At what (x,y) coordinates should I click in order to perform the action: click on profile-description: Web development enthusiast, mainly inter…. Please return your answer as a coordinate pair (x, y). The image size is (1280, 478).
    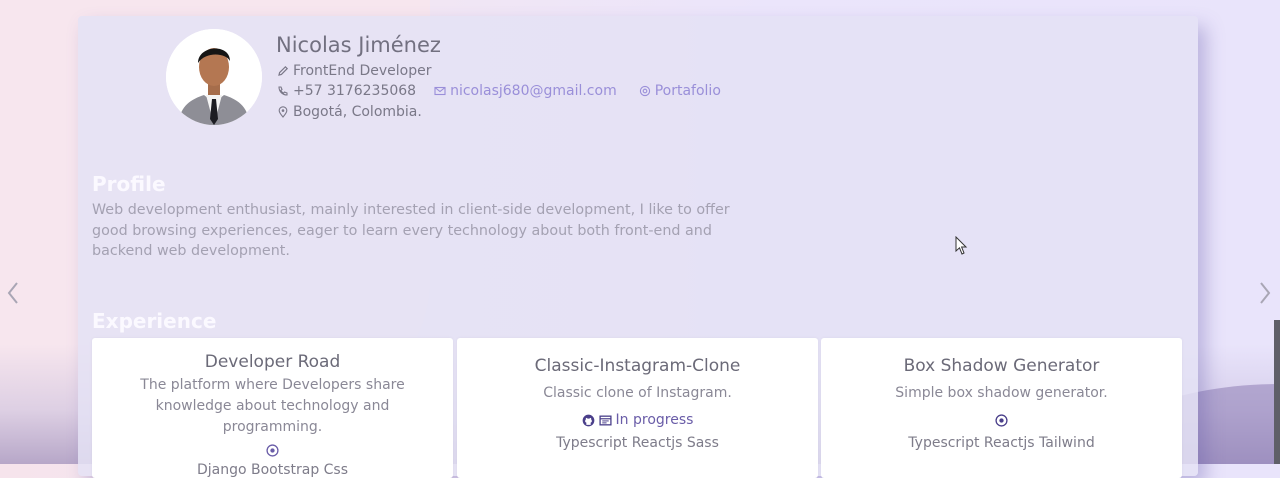
    Looking at the image, I should click on (411, 230).